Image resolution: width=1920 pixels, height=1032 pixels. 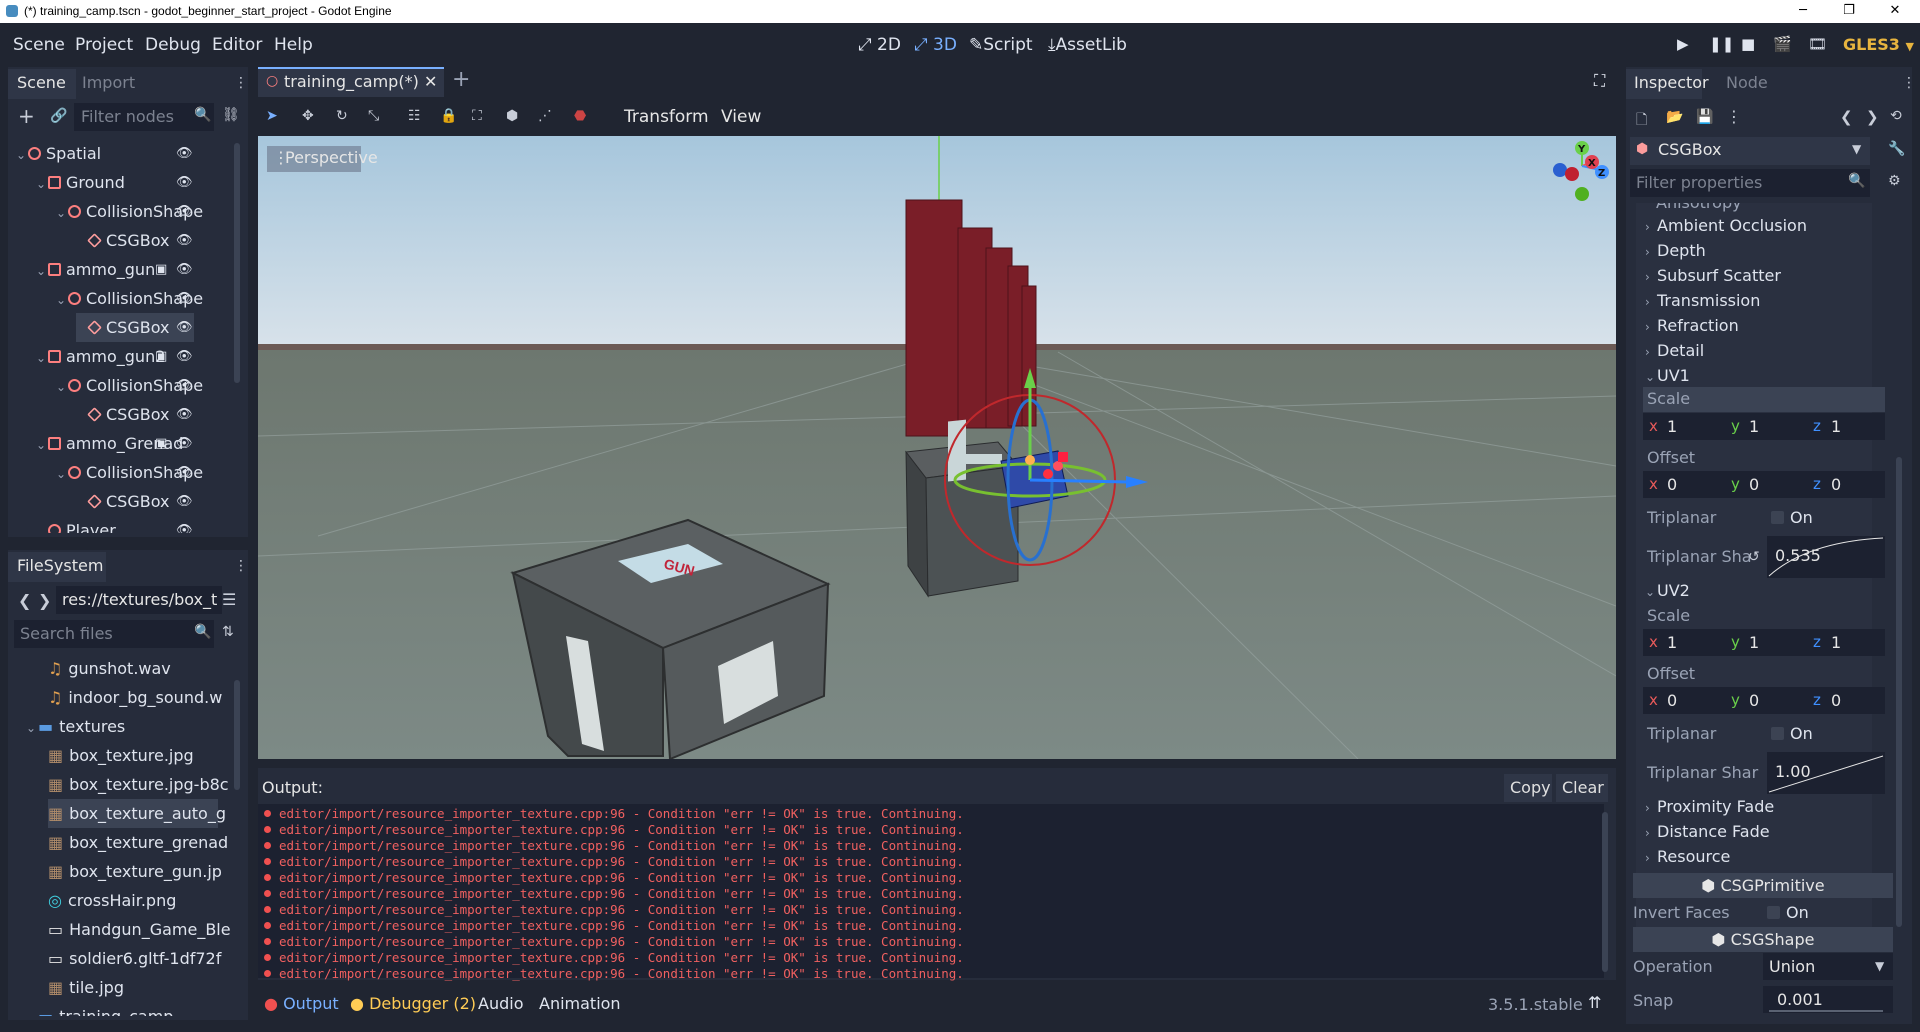 What do you see at coordinates (1764, 642) in the screenshot?
I see `uv2-scale-field: x 1 y 1 z 1` at bounding box center [1764, 642].